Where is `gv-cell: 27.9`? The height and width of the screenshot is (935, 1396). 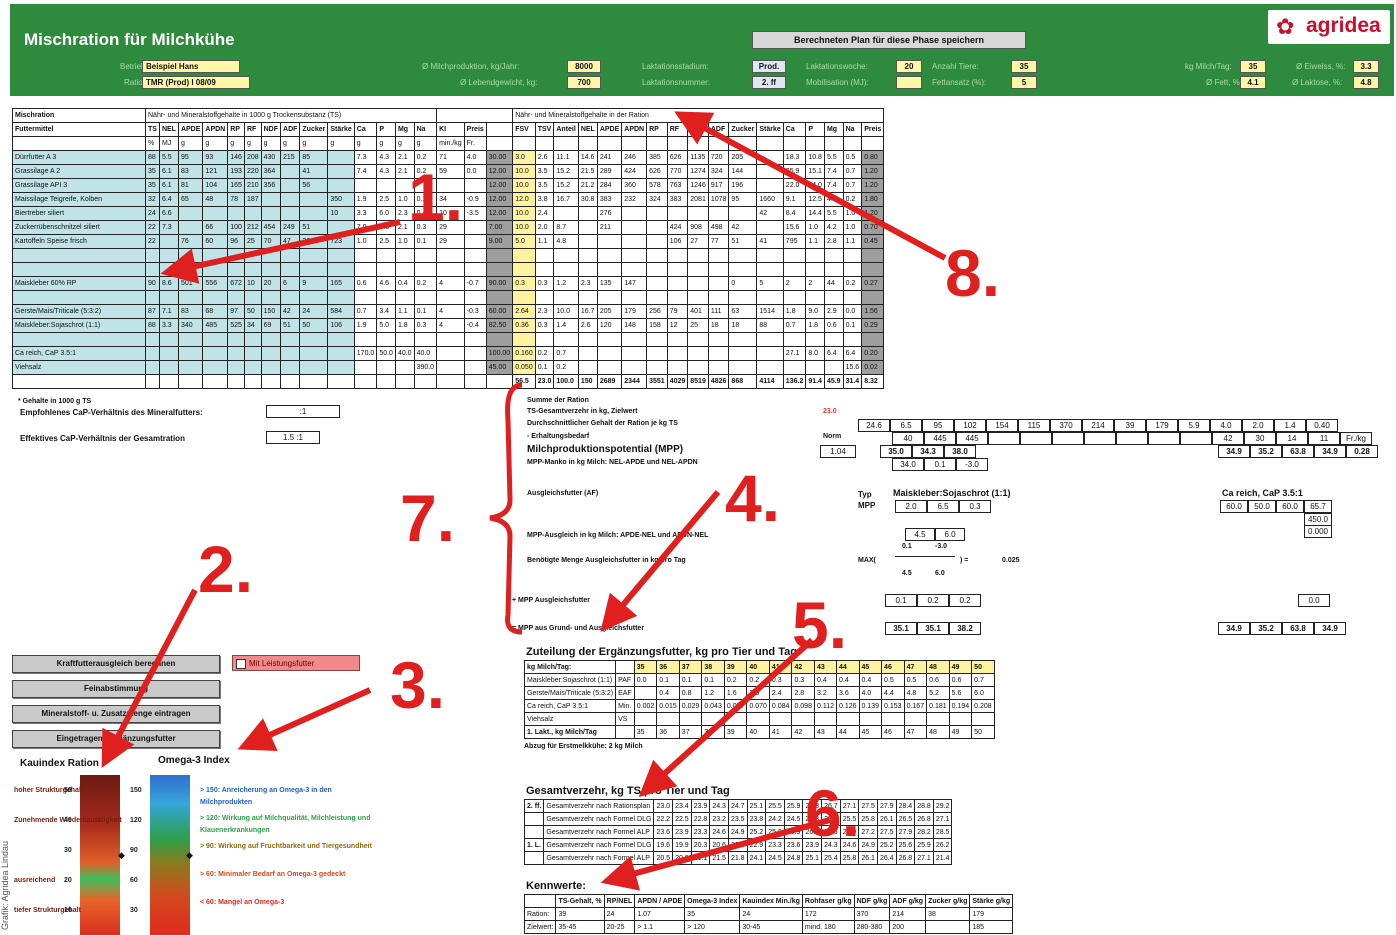
gv-cell: 27.9 is located at coordinates (886, 806).